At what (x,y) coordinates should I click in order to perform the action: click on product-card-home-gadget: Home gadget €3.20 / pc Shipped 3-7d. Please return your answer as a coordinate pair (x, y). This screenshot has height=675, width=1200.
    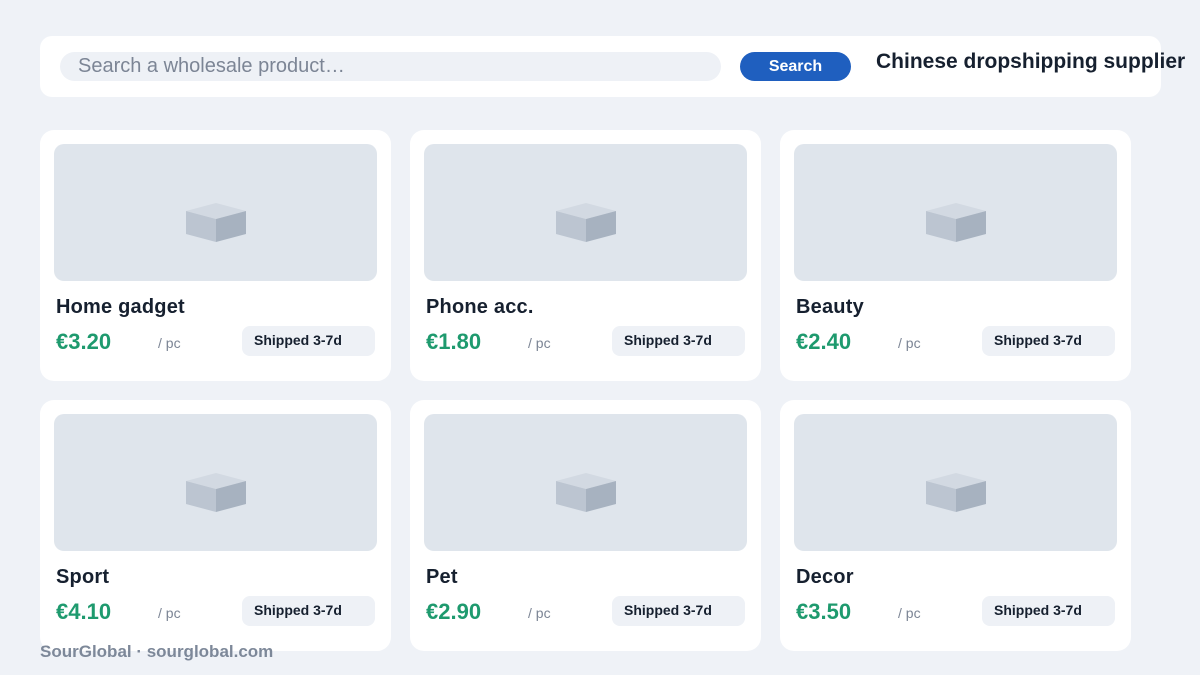
    Looking at the image, I should click on (215, 255).